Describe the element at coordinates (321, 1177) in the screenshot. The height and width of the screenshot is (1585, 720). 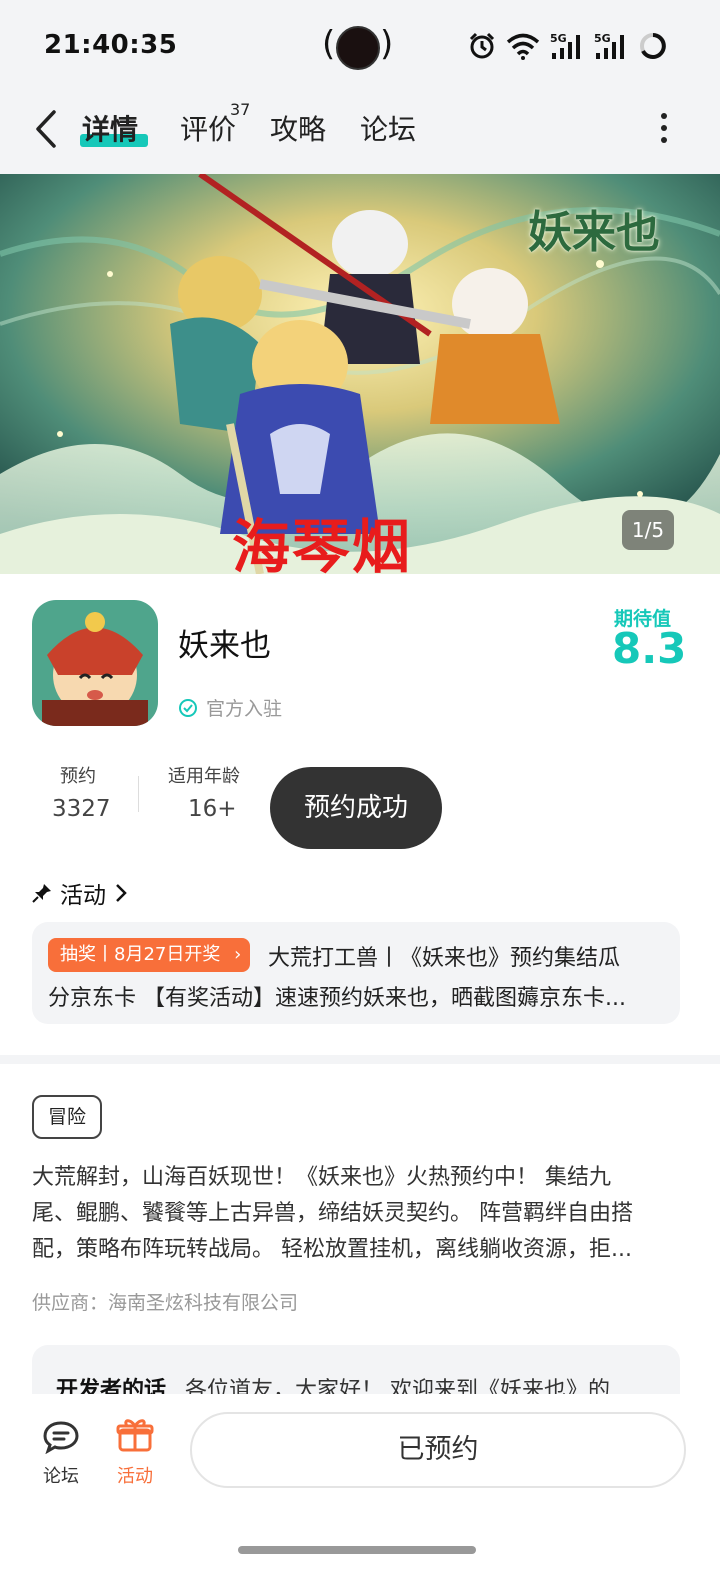
I see `description-line: 大荒解封，山海百妖现世！《妖来也》火热预约中！ 集结九` at that location.